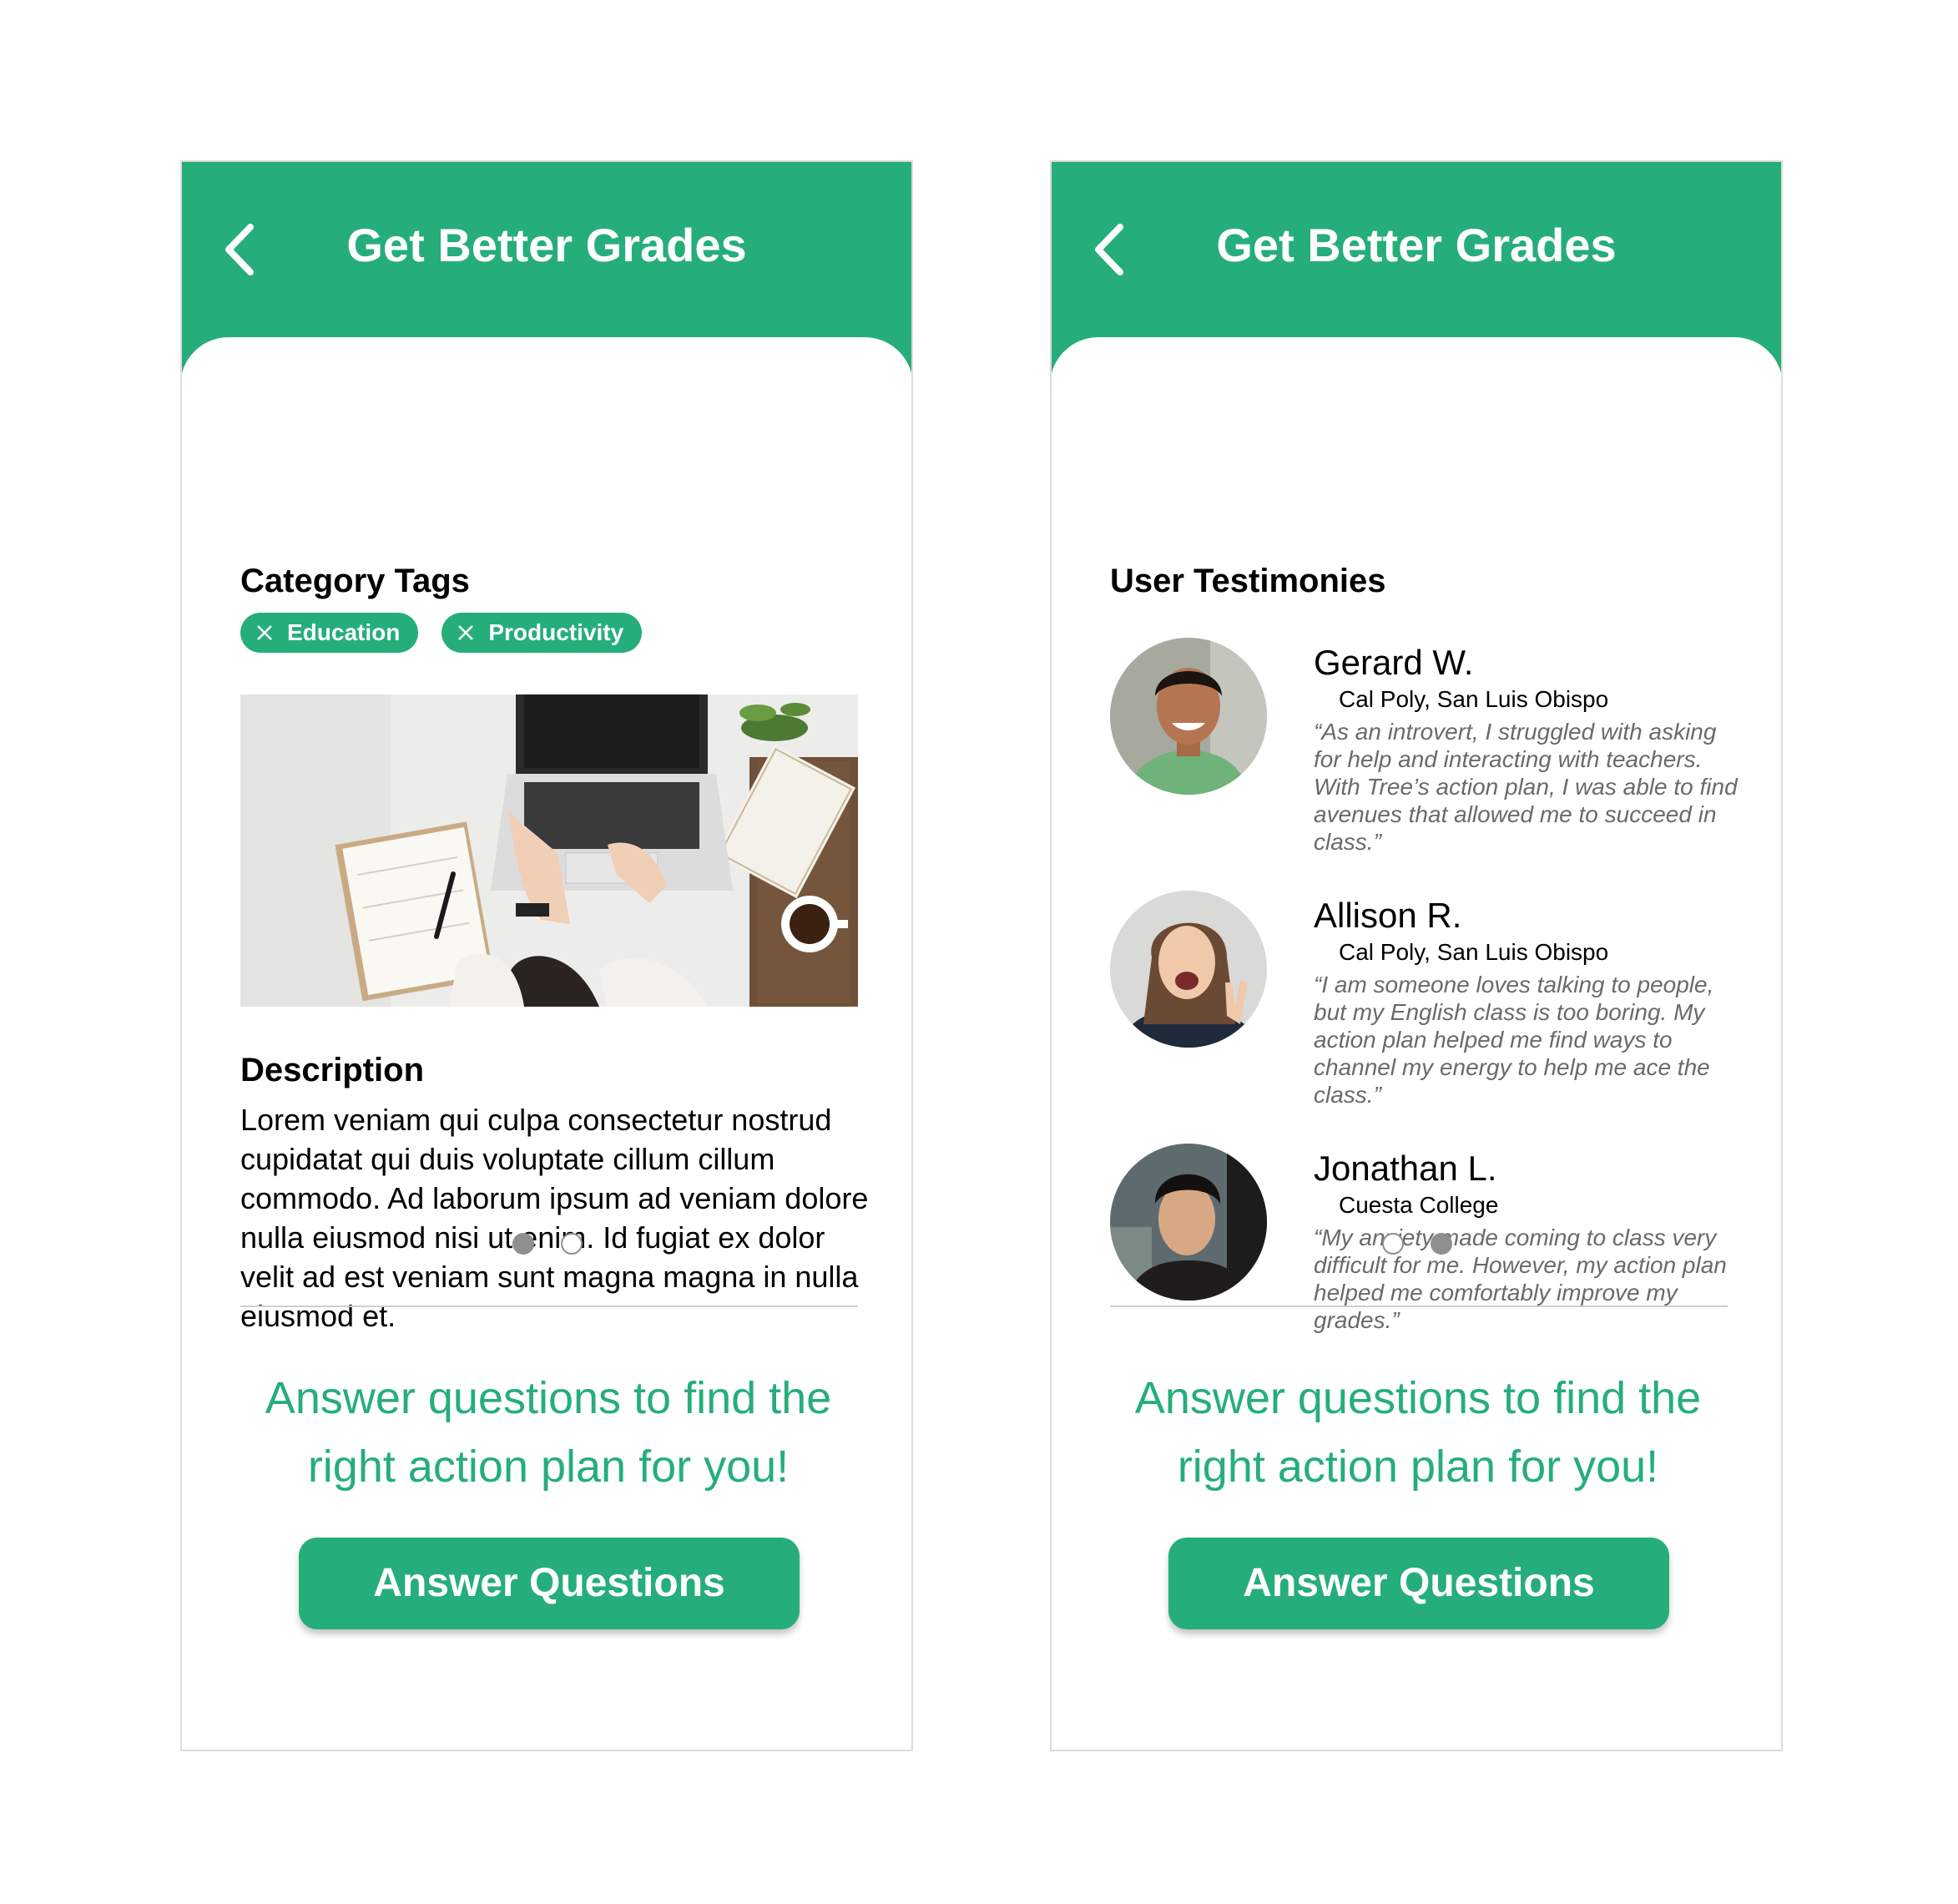 The height and width of the screenshot is (1904, 1958). I want to click on tag-label: Productivity, so click(556, 632).